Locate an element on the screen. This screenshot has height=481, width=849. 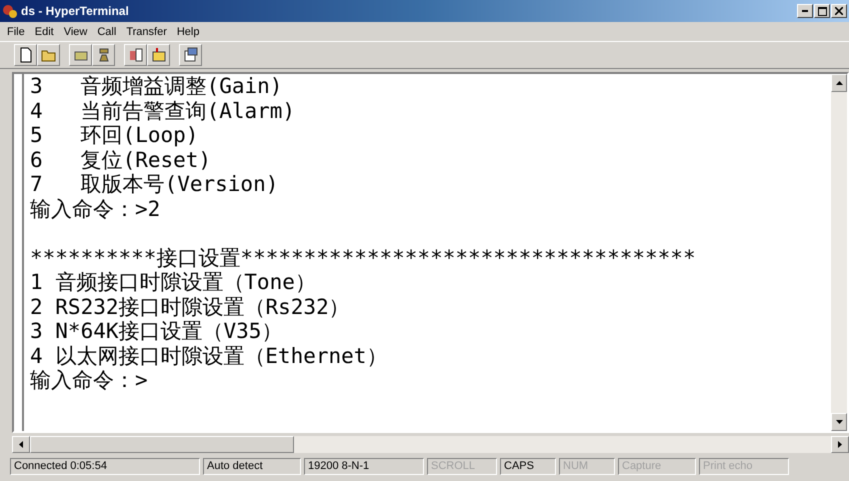
maximize-icon is located at coordinates (822, 11).